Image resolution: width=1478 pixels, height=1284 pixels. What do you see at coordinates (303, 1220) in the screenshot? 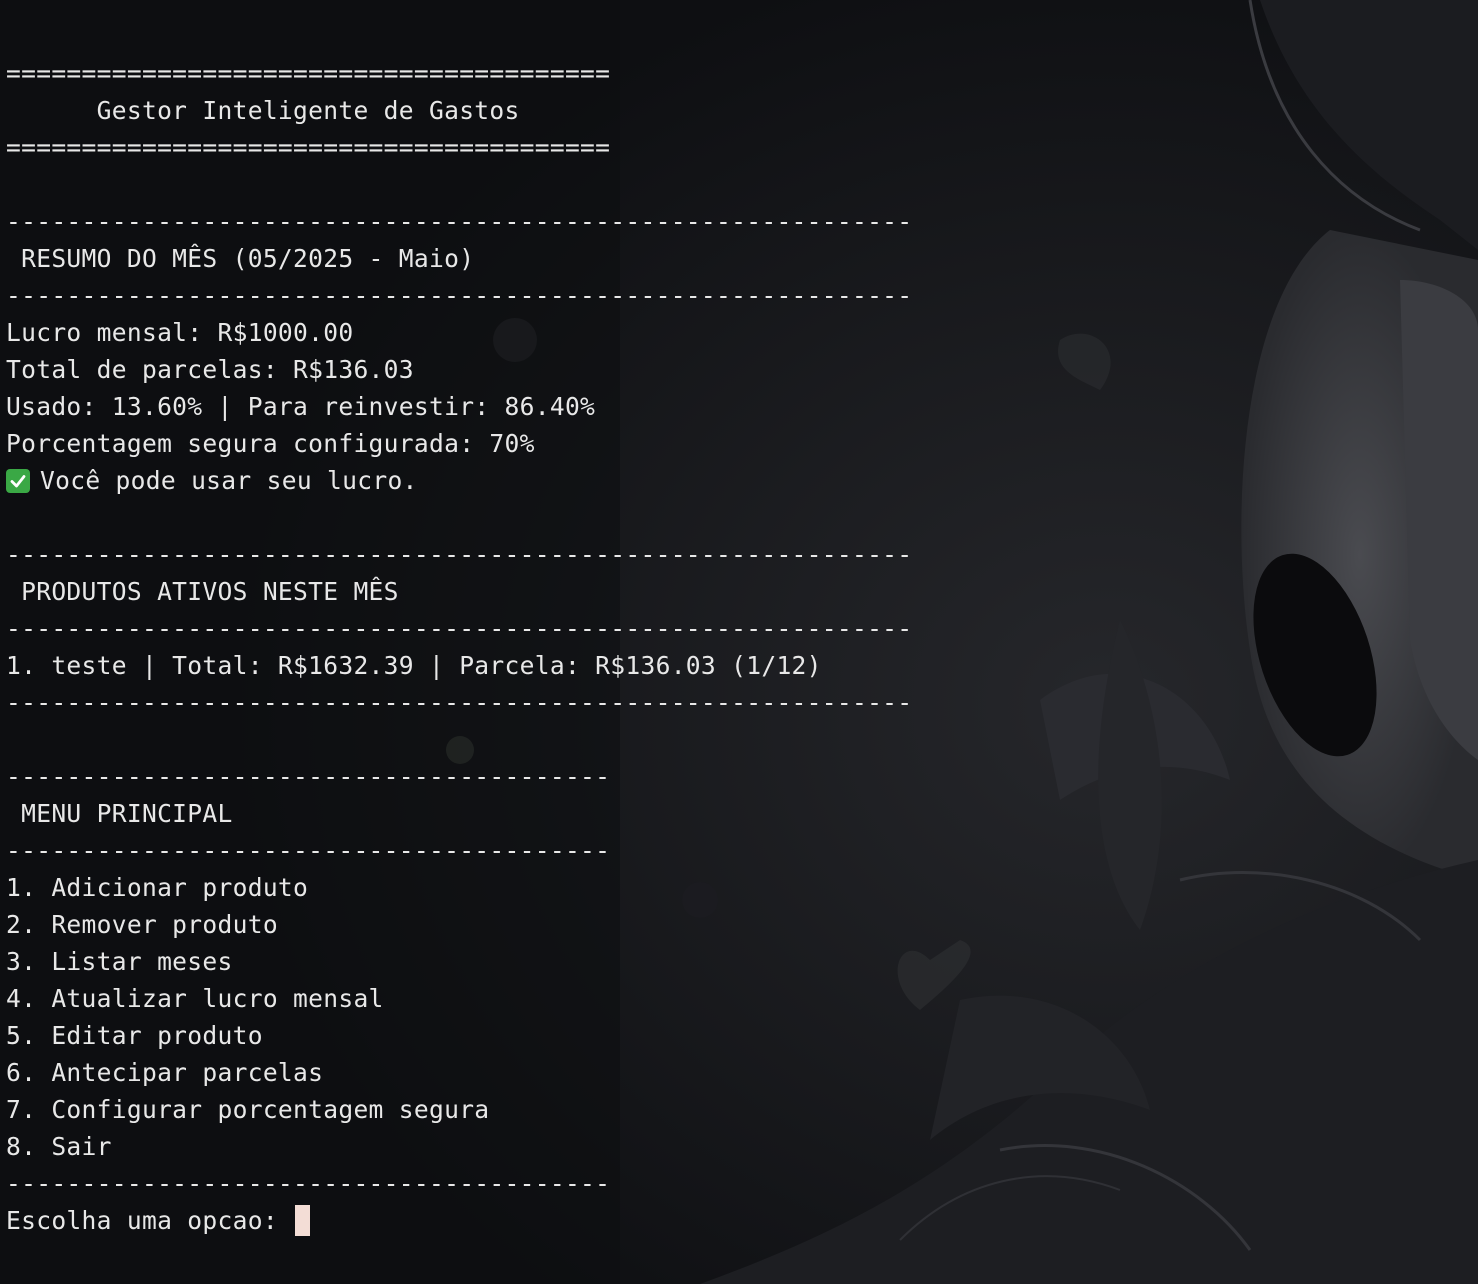
I see `text-cursor` at bounding box center [303, 1220].